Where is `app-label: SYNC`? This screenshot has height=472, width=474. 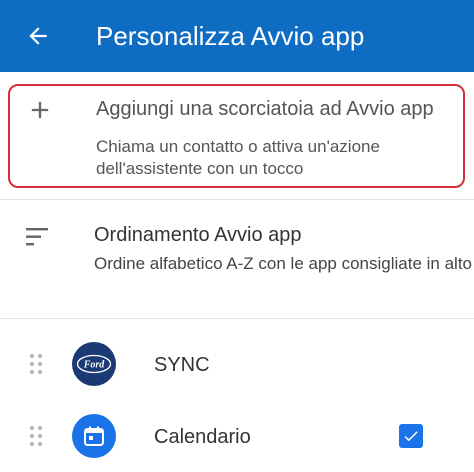
app-label: SYNC is located at coordinates (182, 365).